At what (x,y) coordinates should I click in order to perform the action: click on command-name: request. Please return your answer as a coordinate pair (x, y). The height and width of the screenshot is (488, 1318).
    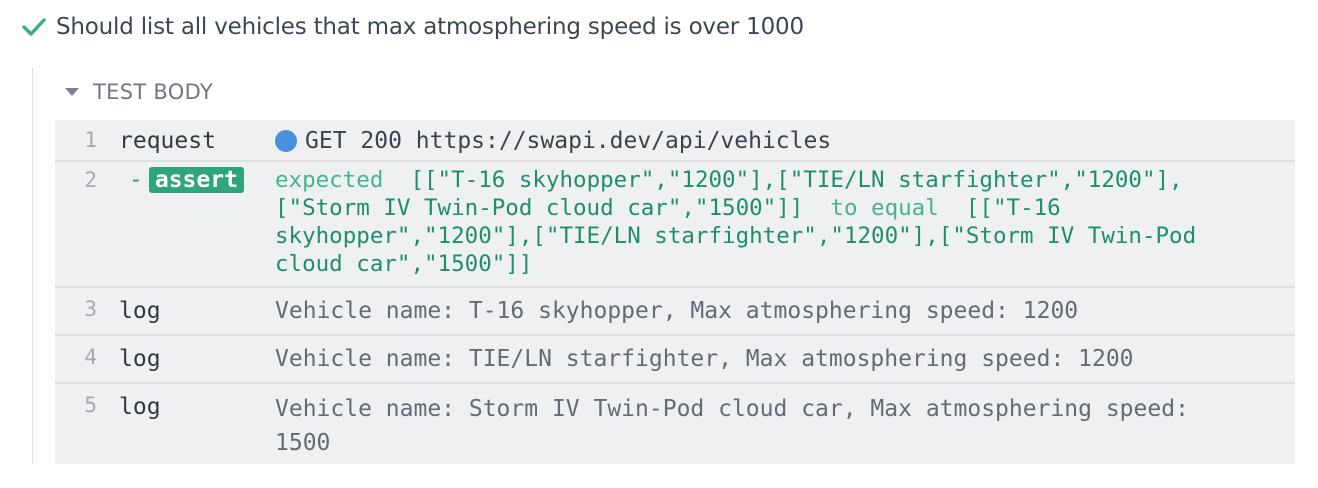
    Looking at the image, I should click on (167, 141).